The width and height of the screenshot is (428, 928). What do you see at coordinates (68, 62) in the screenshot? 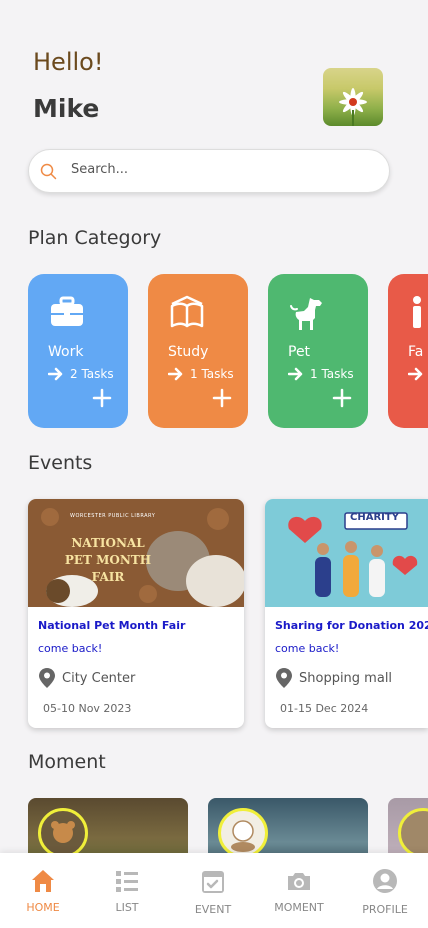
I see `greeting: Hello!` at bounding box center [68, 62].